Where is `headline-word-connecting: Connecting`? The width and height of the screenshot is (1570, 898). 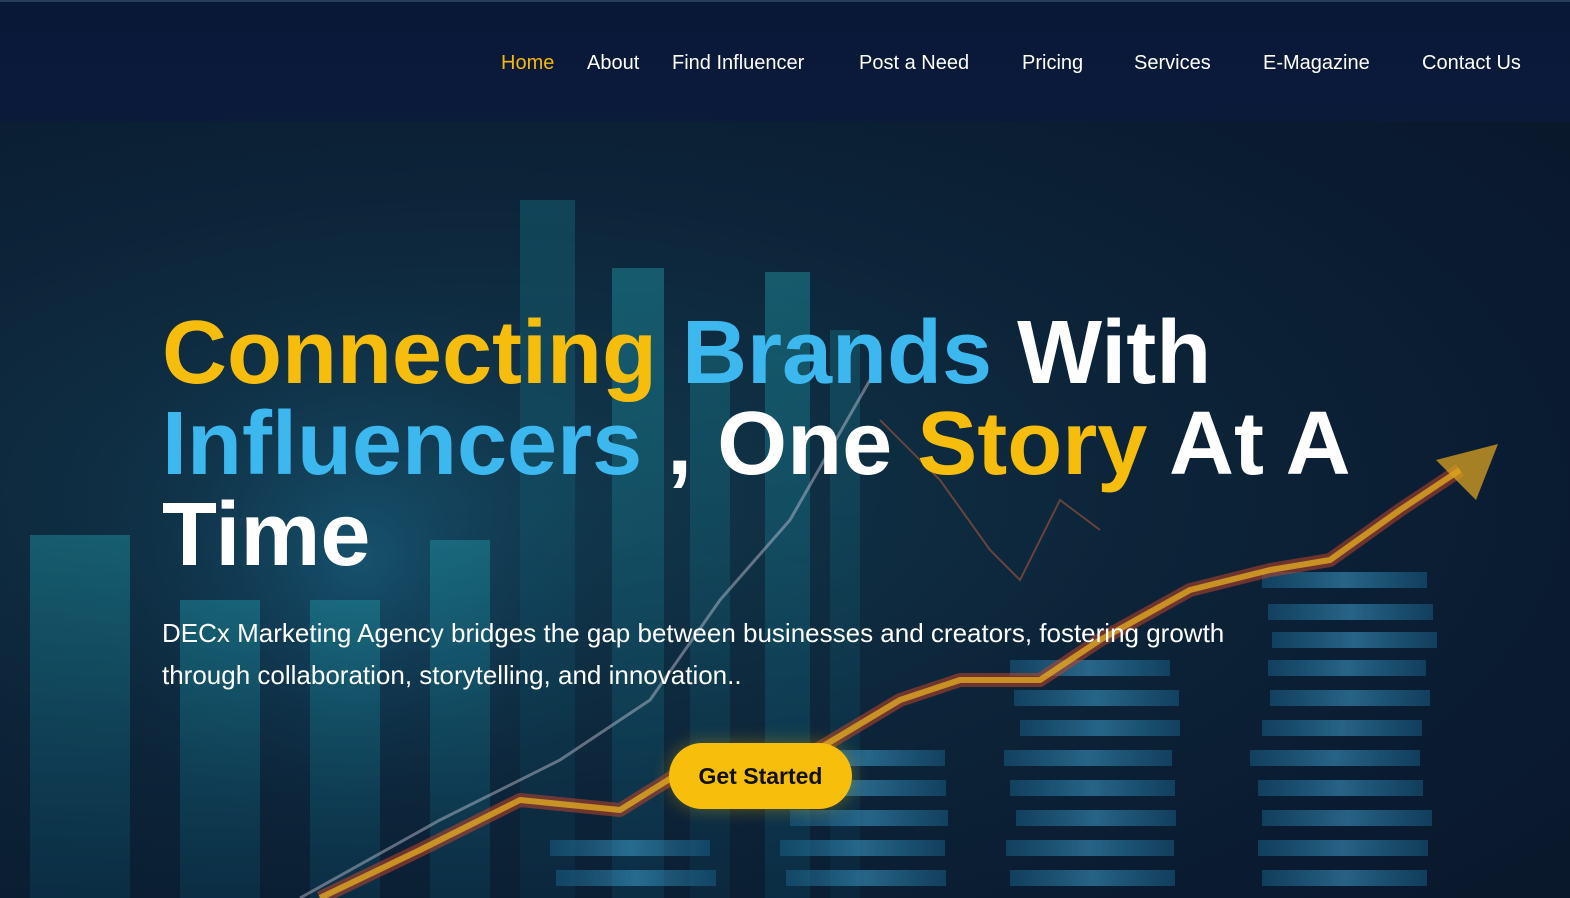 headline-word-connecting: Connecting is located at coordinates (409, 353).